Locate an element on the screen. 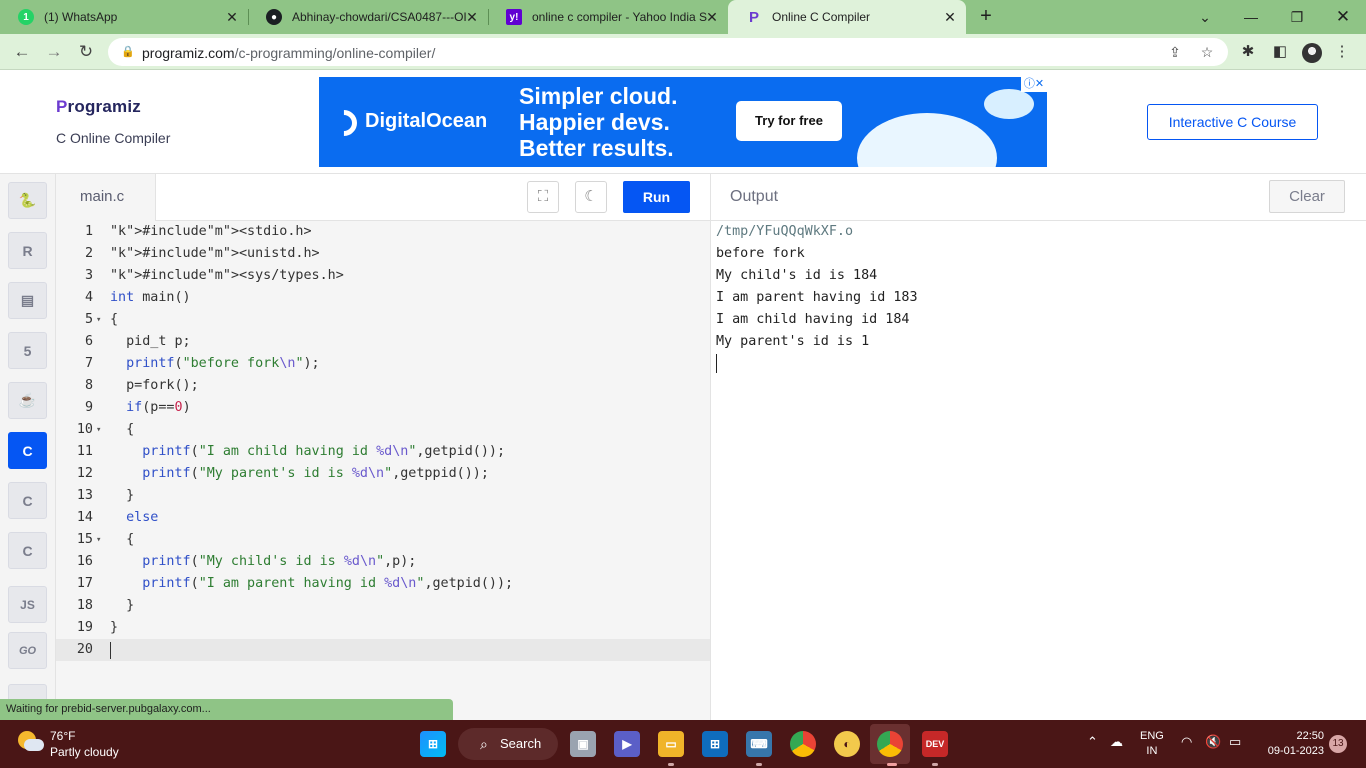  line-number: 2 is located at coordinates (88, 253).